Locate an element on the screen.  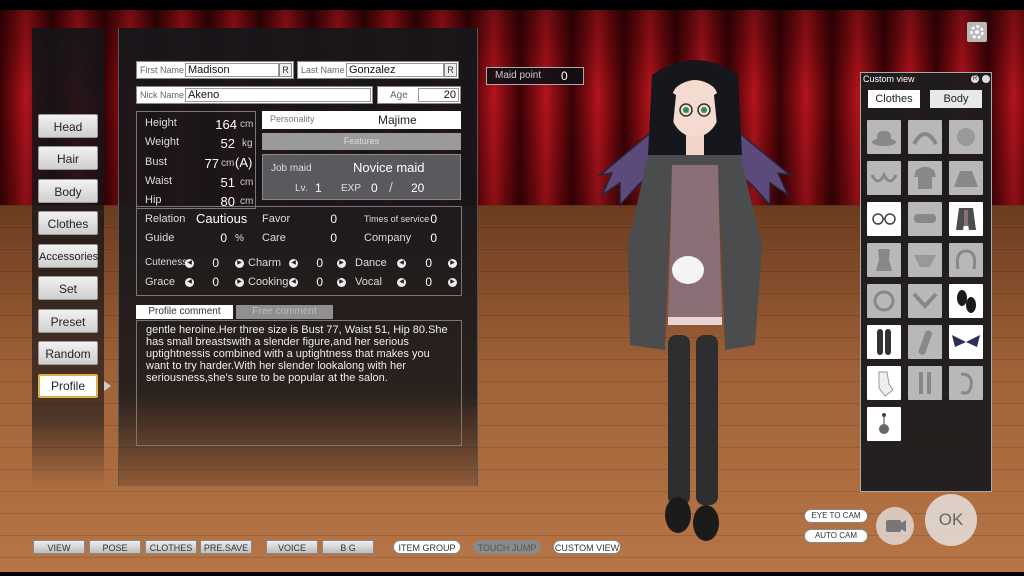
slot-ears is located at coordinates (966, 260).